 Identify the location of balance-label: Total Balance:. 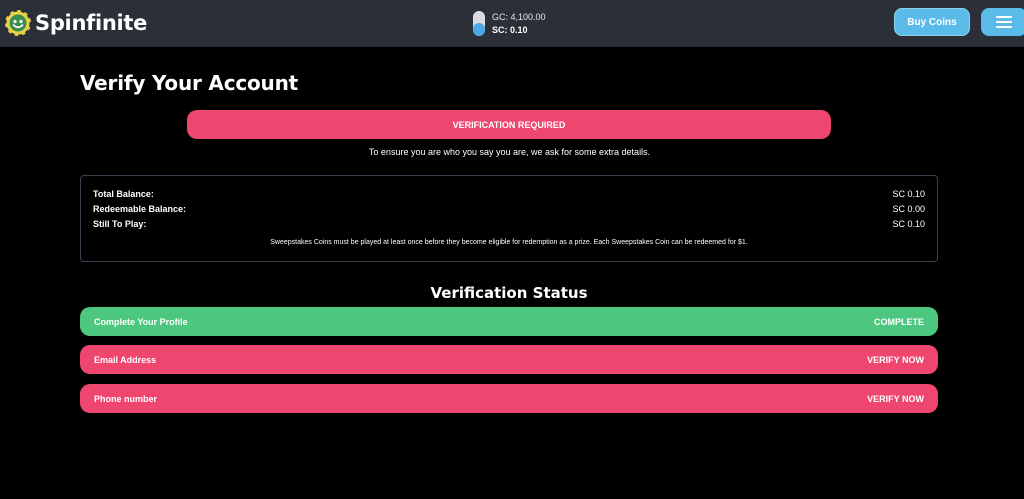
(123, 194).